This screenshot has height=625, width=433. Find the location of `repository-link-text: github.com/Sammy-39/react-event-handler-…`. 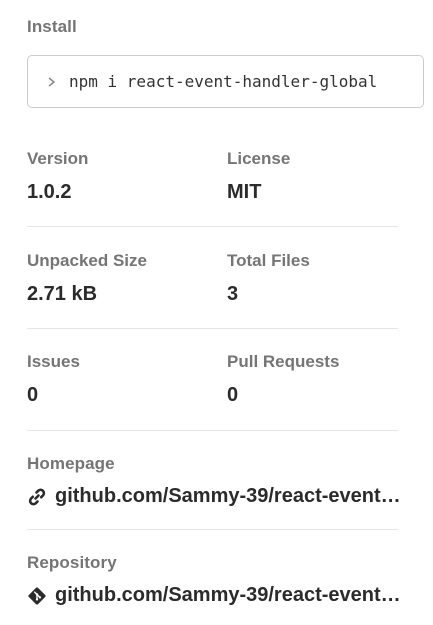

repository-link-text: github.com/Sammy-39/react-event-handler-… is located at coordinates (231, 595).